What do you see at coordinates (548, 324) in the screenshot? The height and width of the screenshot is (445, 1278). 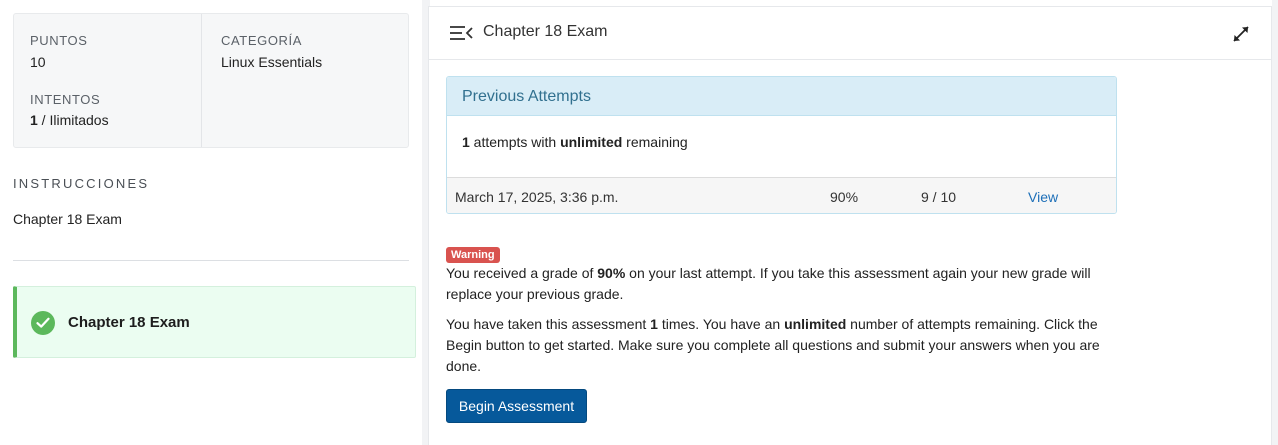 I see `info-text-part: You have taken this assessment` at bounding box center [548, 324].